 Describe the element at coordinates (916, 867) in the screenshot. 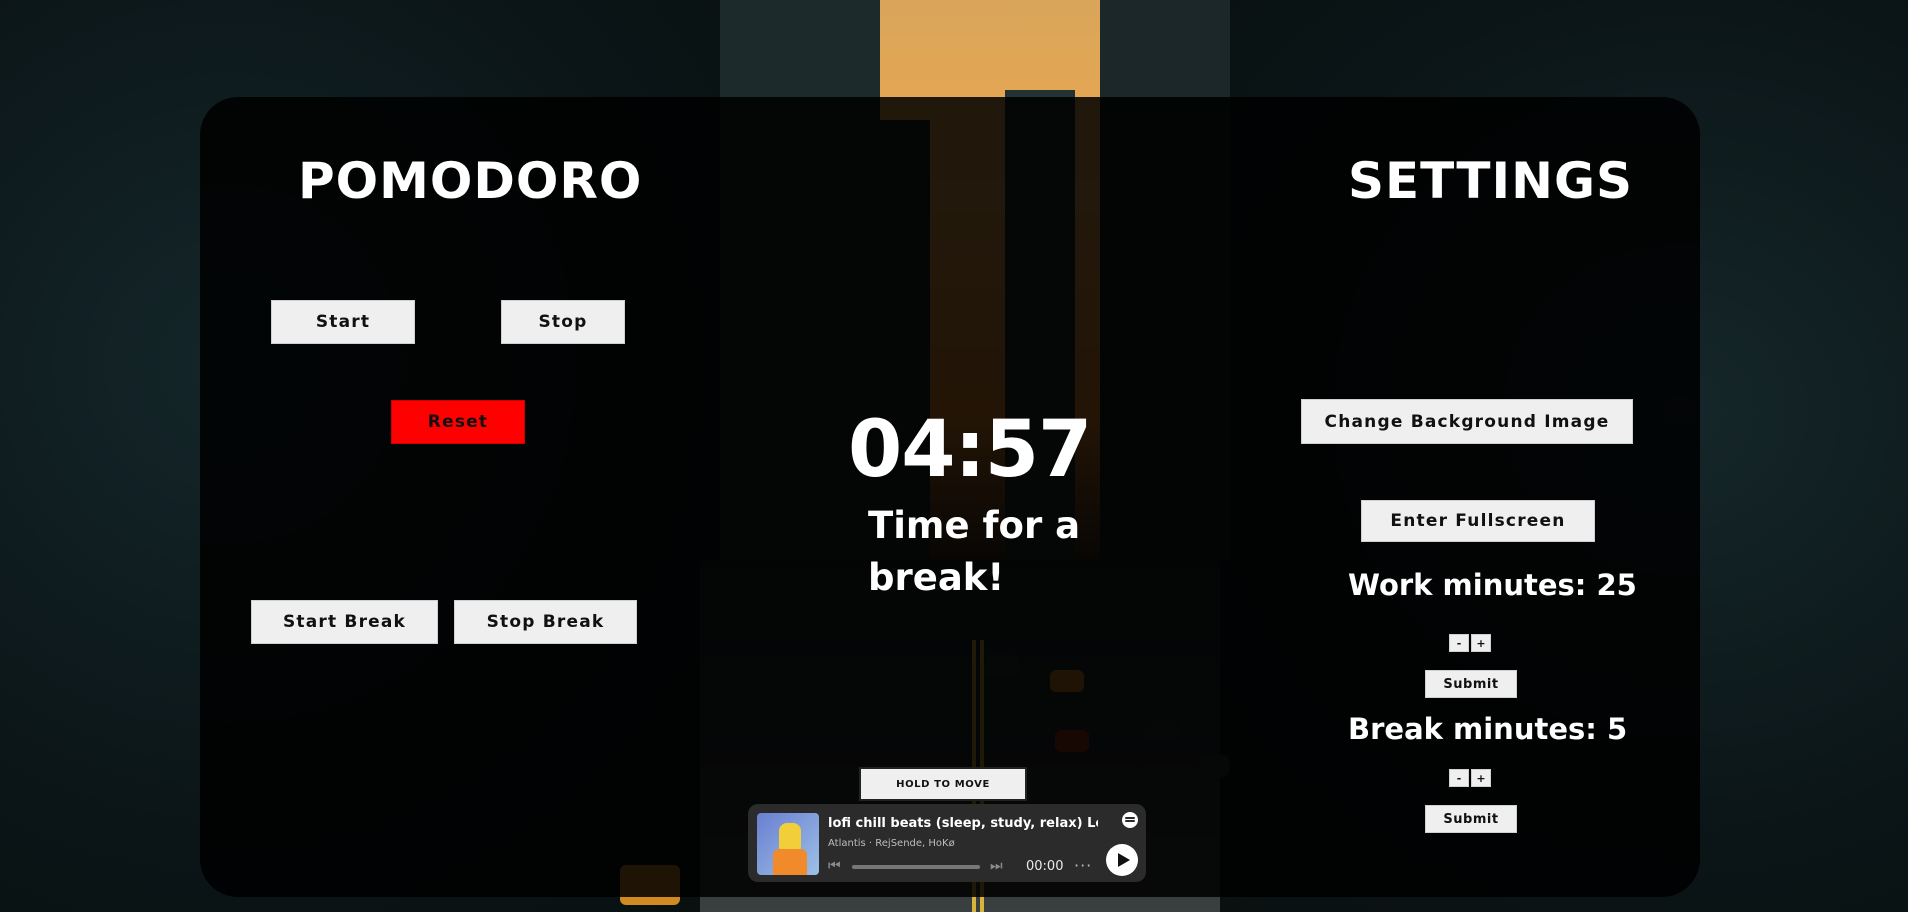

I see `progress-bar` at that location.